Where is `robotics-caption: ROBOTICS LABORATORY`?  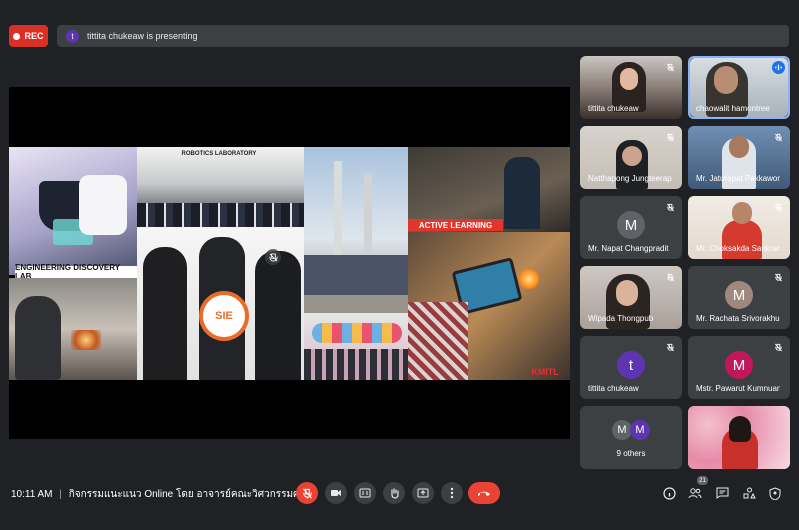
robotics-caption: ROBOTICS LABORATORY is located at coordinates (219, 153).